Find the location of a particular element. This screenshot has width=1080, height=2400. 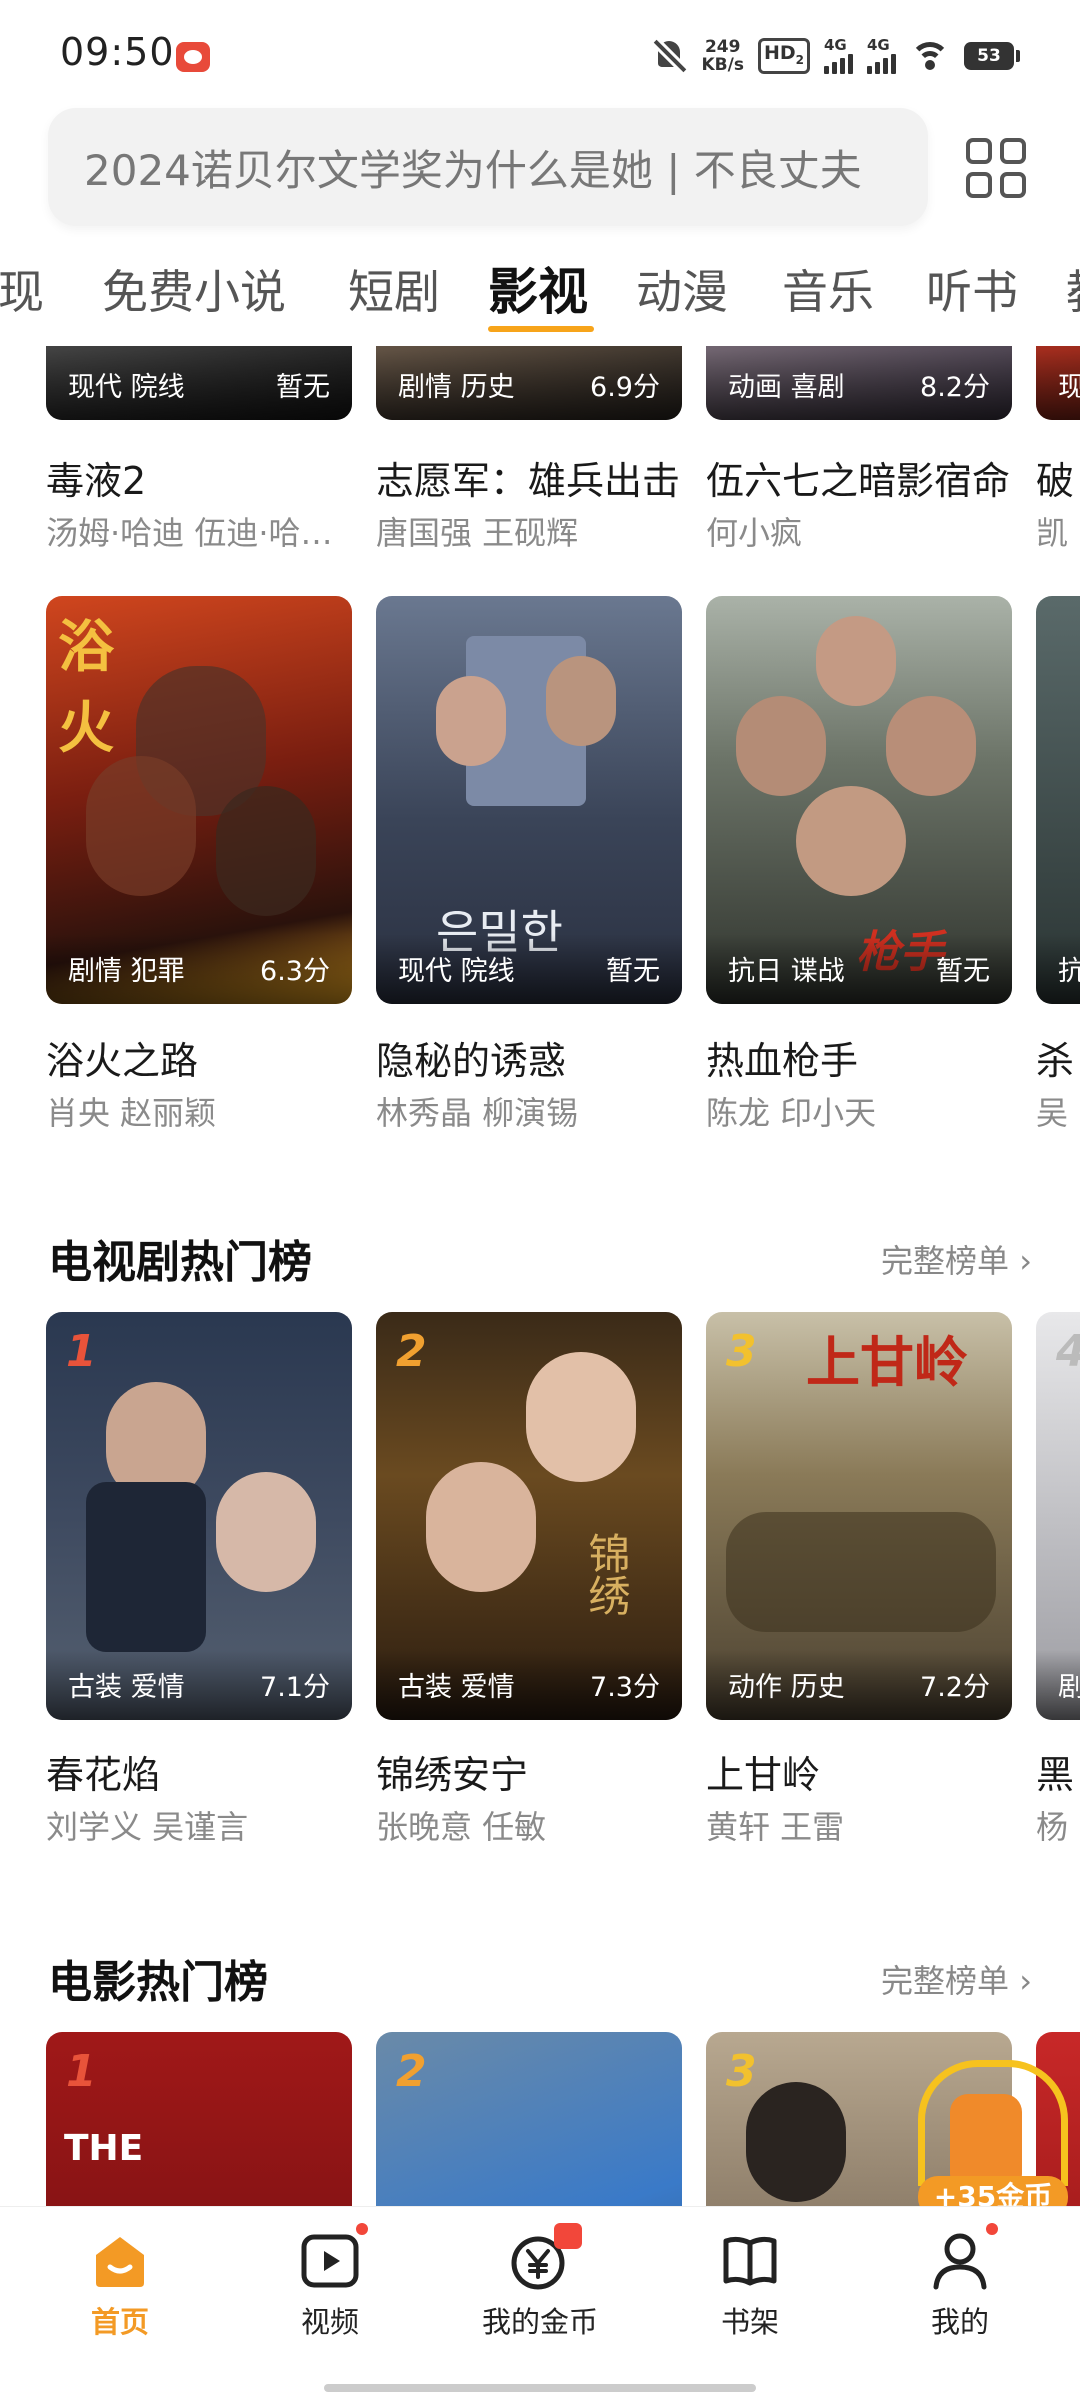

app-notification-icon is located at coordinates (193, 57).